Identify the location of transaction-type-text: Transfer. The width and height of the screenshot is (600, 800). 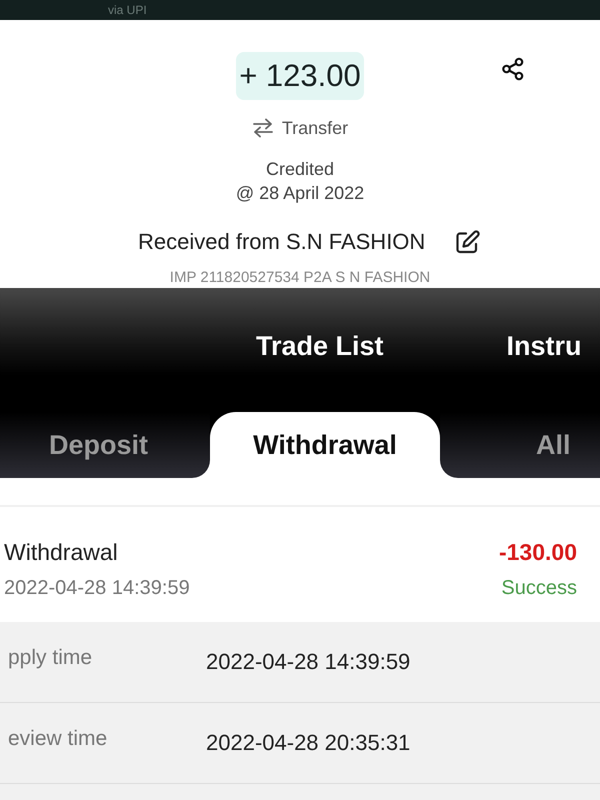
(315, 128).